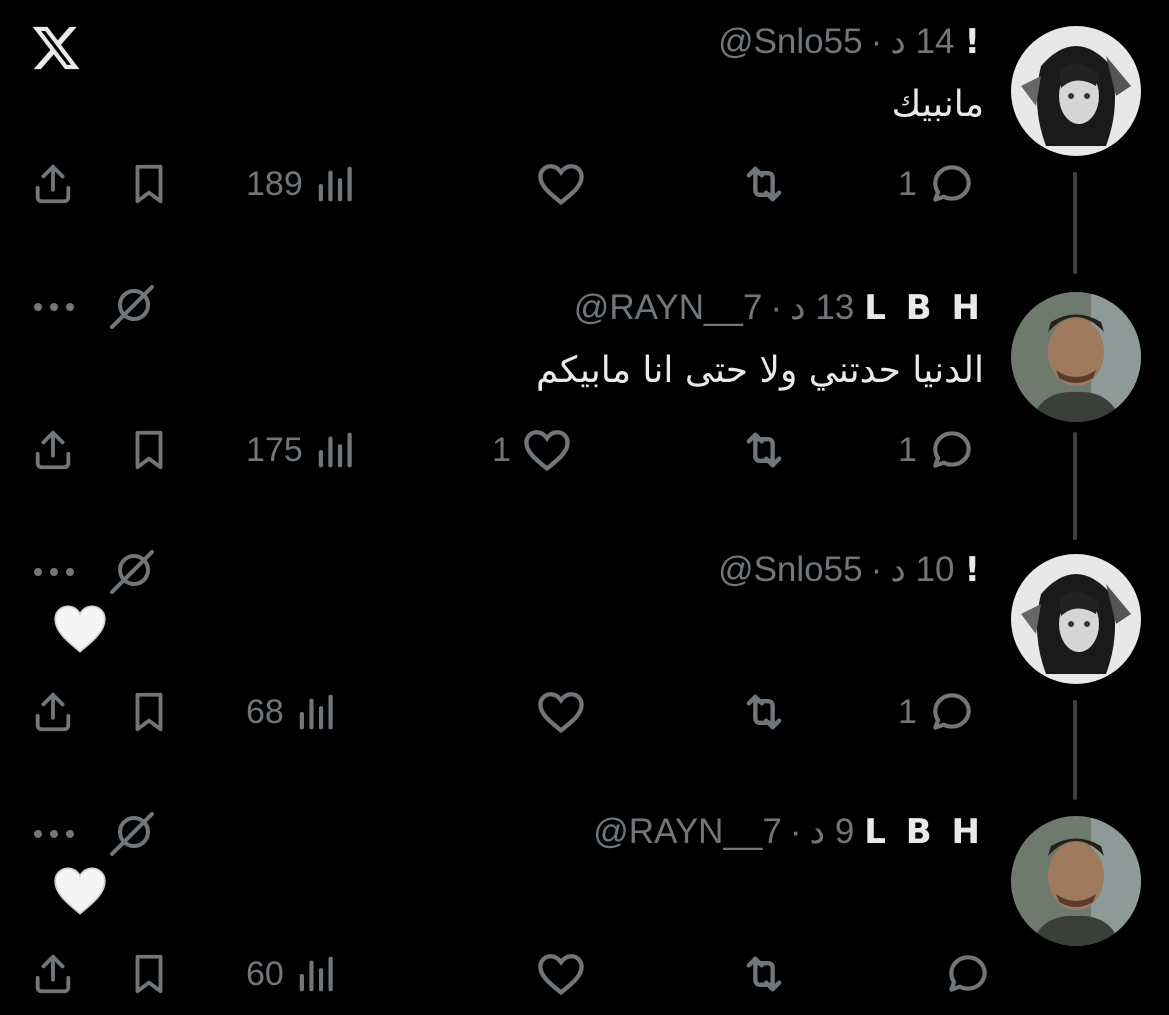  Describe the element at coordinates (822, 308) in the screenshot. I see `timestamp: 13 د` at that location.